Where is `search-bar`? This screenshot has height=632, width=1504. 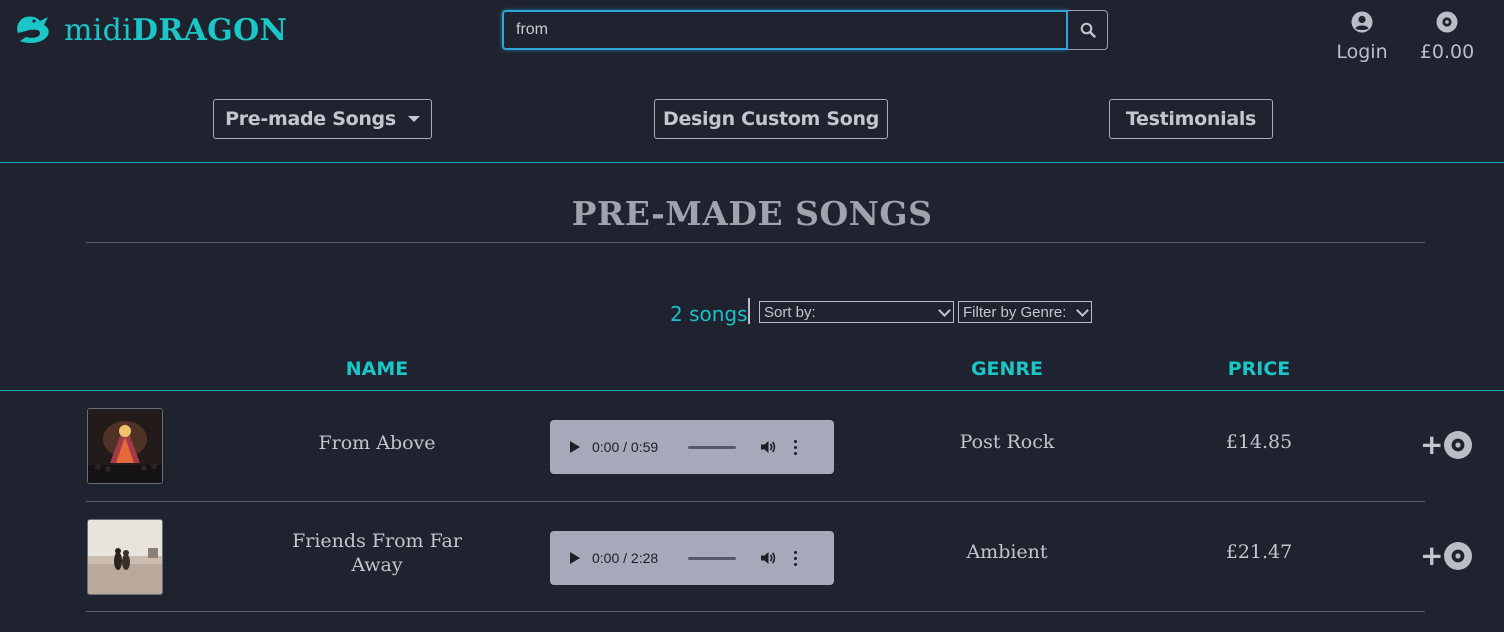 search-bar is located at coordinates (805, 30).